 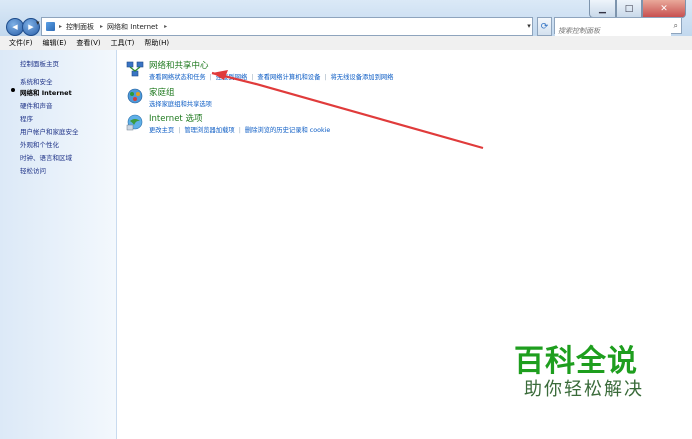 What do you see at coordinates (529, 25) in the screenshot?
I see `address-dropdown-button: ▾` at bounding box center [529, 25].